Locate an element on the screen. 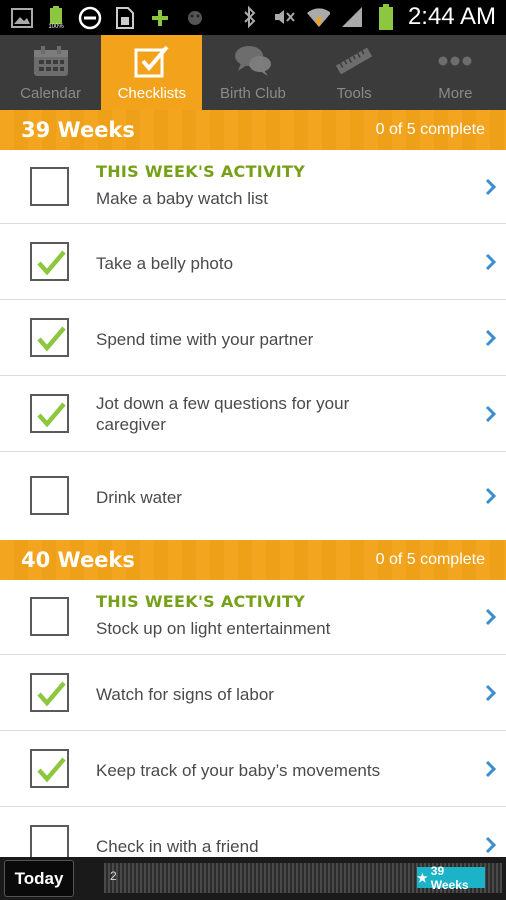 The image size is (506, 900). chat-bubbles-icon is located at coordinates (253, 61).